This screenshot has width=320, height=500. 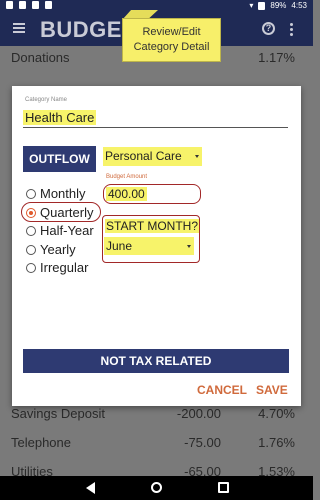 I want to click on battery-icon, so click(x=262, y=5).